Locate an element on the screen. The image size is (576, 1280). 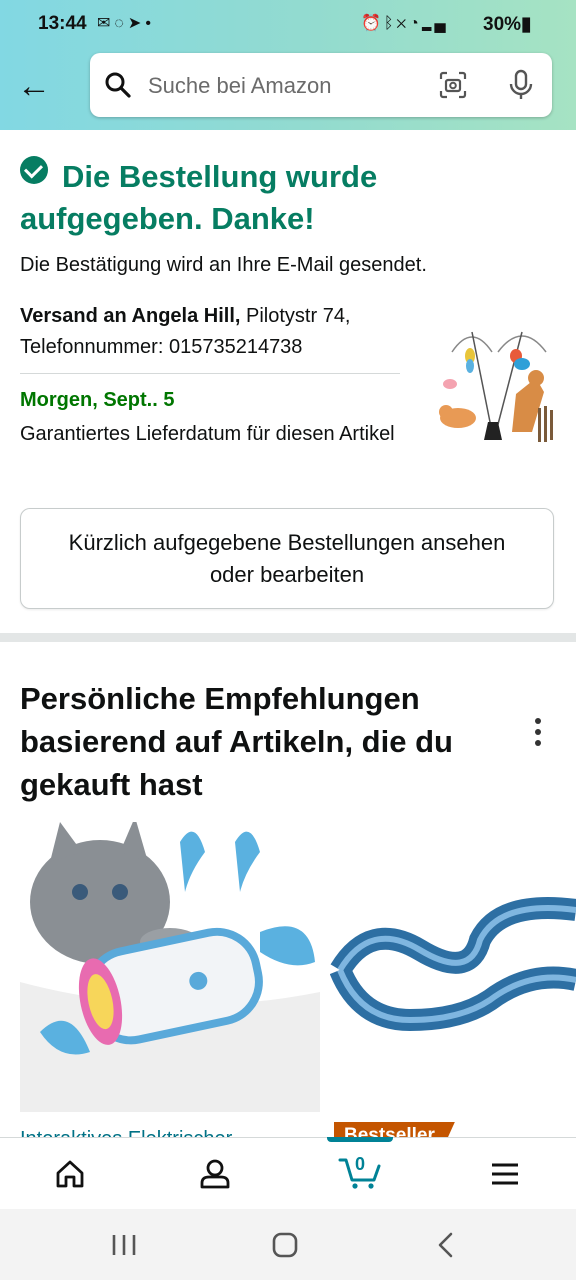
status-time: 13:44 is located at coordinates (62, 23).